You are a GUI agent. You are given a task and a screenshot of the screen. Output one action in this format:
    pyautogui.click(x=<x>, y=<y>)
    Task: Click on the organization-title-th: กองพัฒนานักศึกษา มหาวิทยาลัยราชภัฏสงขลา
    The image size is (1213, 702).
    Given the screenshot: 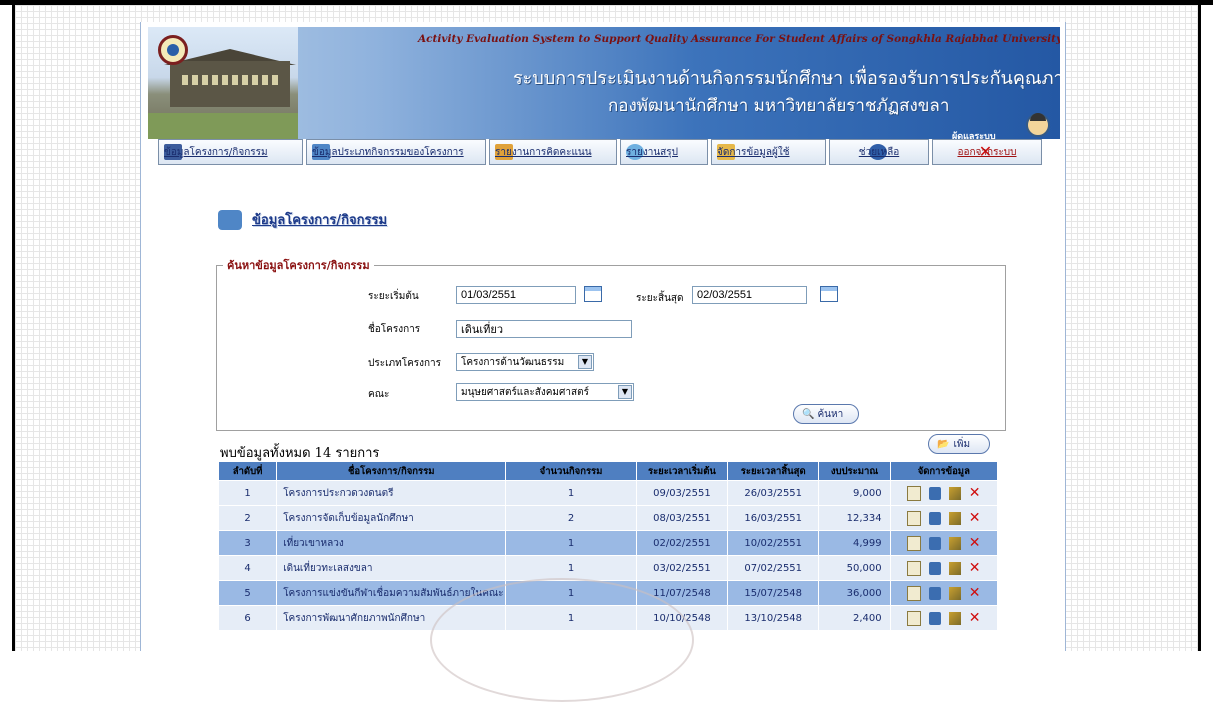 What is the action you would take?
    pyautogui.click(x=779, y=106)
    